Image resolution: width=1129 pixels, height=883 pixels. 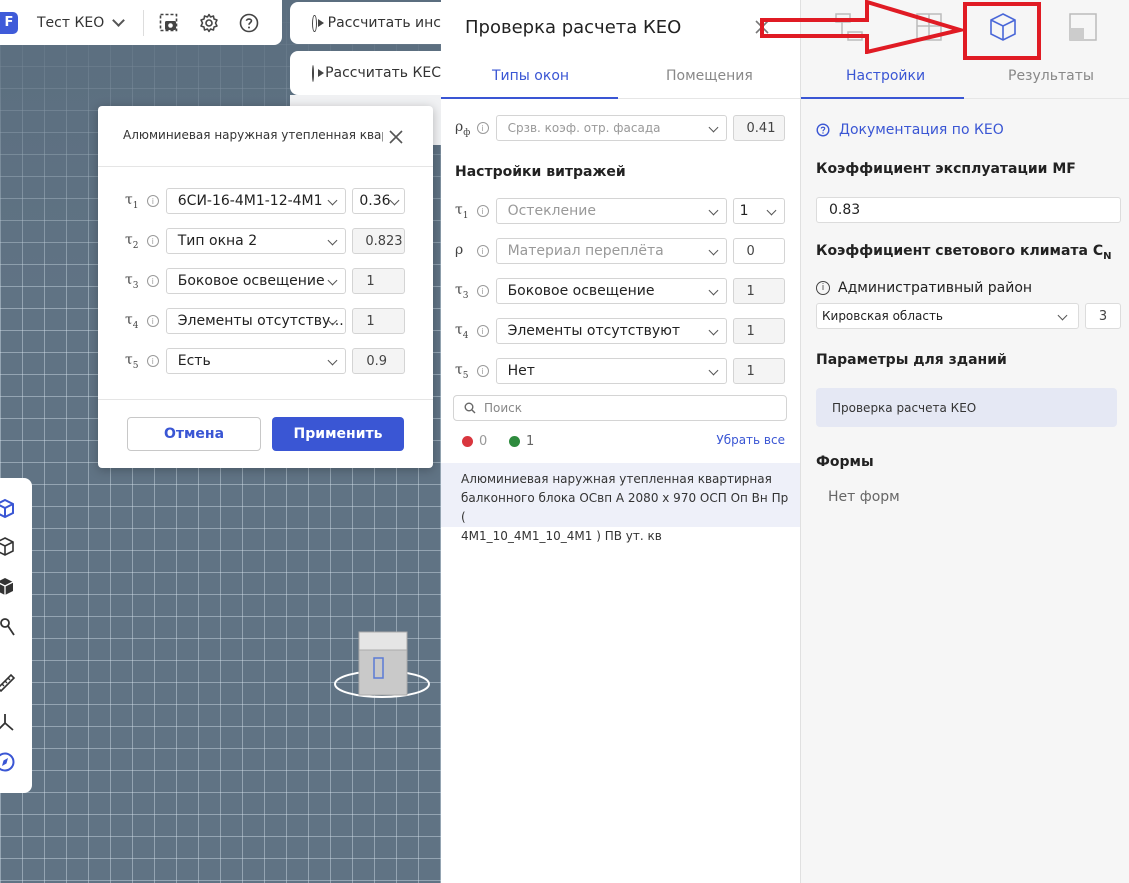 I want to click on window-3d-object, so click(x=382, y=666).